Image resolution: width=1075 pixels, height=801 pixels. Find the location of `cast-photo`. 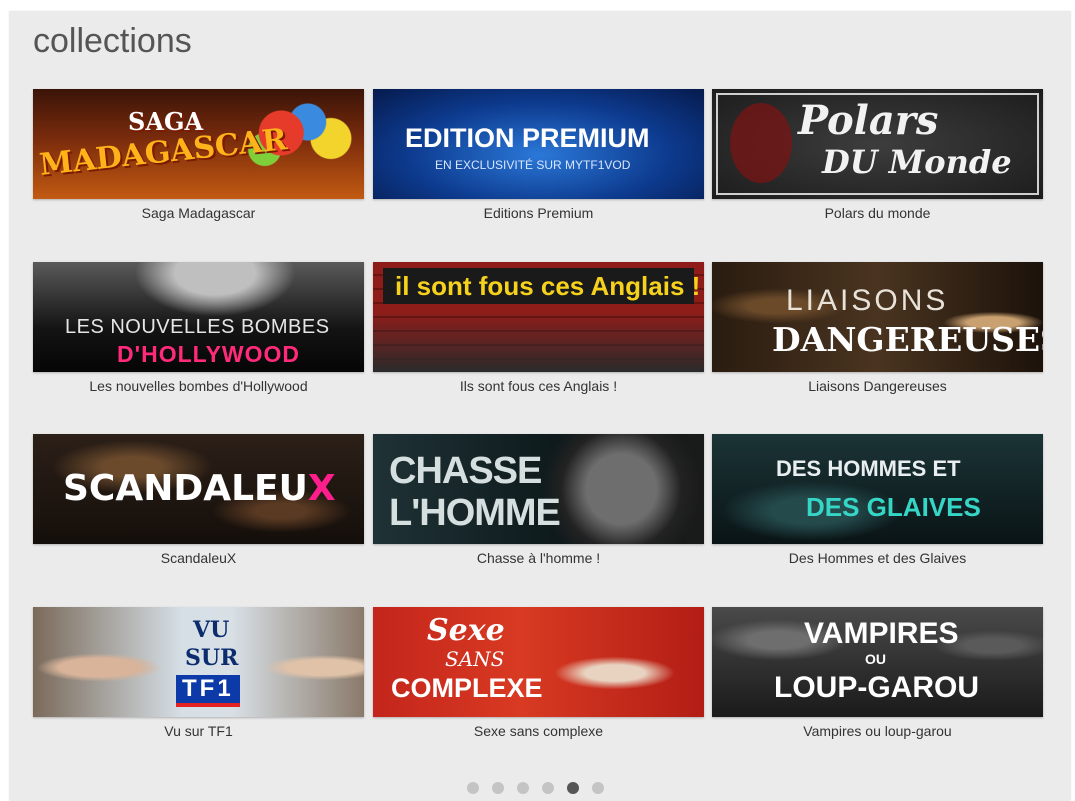

cast-photo is located at coordinates (538, 342).